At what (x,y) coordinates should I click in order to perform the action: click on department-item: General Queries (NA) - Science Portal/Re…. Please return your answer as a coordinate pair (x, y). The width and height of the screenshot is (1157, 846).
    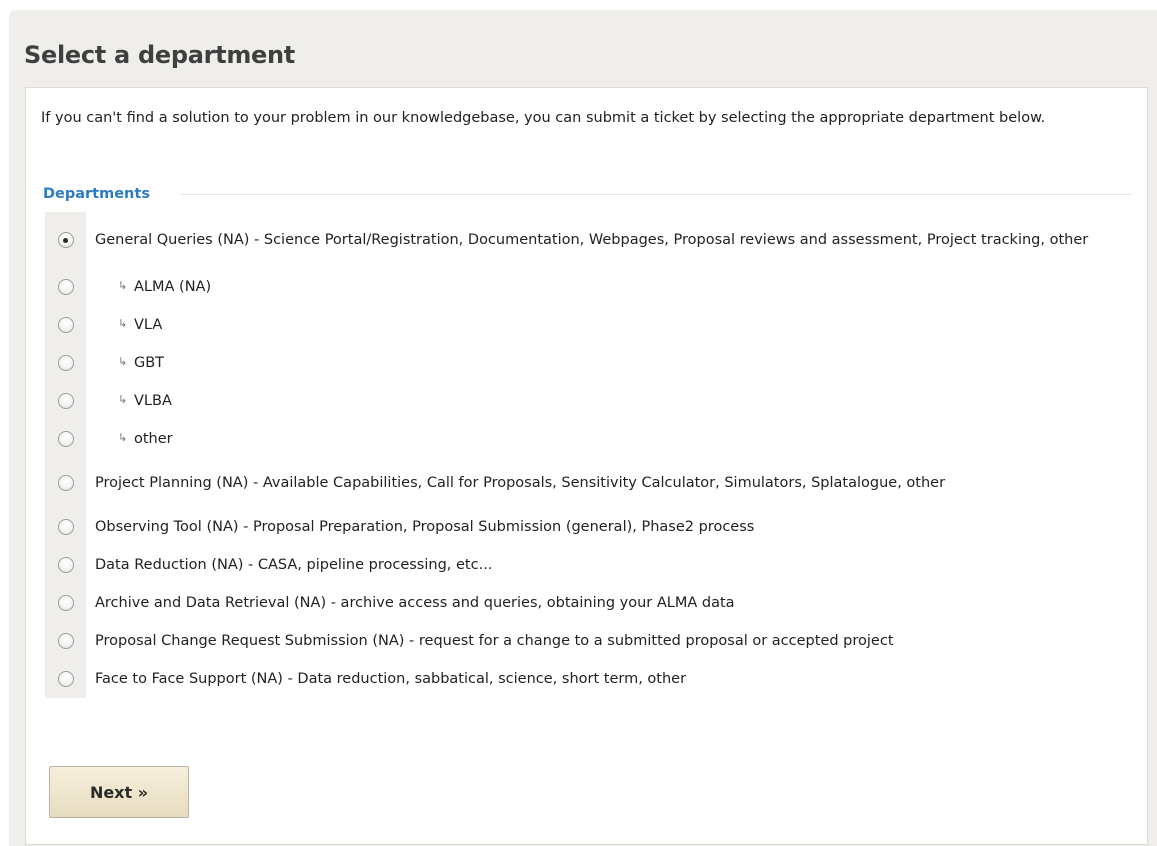
    Looking at the image, I should click on (588, 240).